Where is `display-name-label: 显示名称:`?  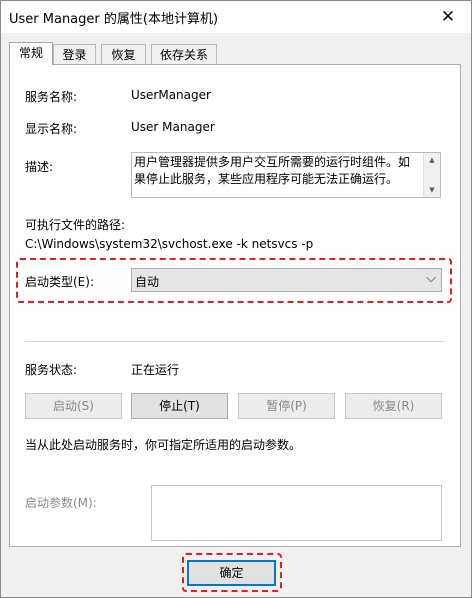
display-name-label: 显示名称: is located at coordinates (51, 129).